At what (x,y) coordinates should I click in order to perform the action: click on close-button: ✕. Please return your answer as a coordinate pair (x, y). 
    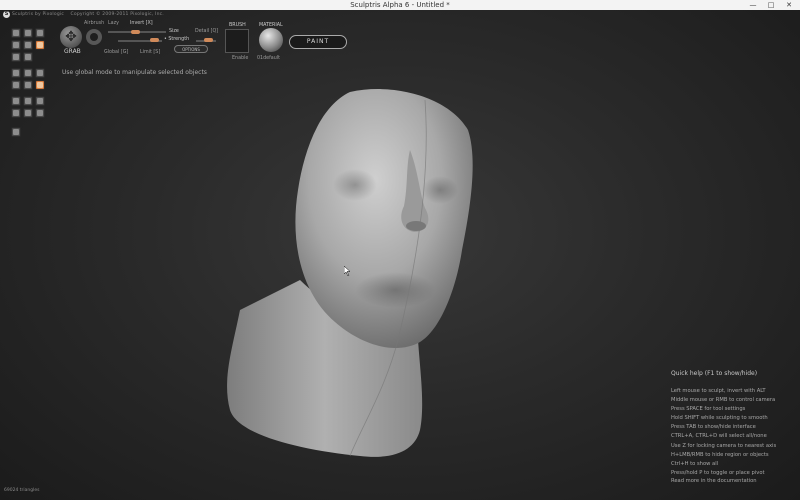
    Looking at the image, I should click on (789, 5).